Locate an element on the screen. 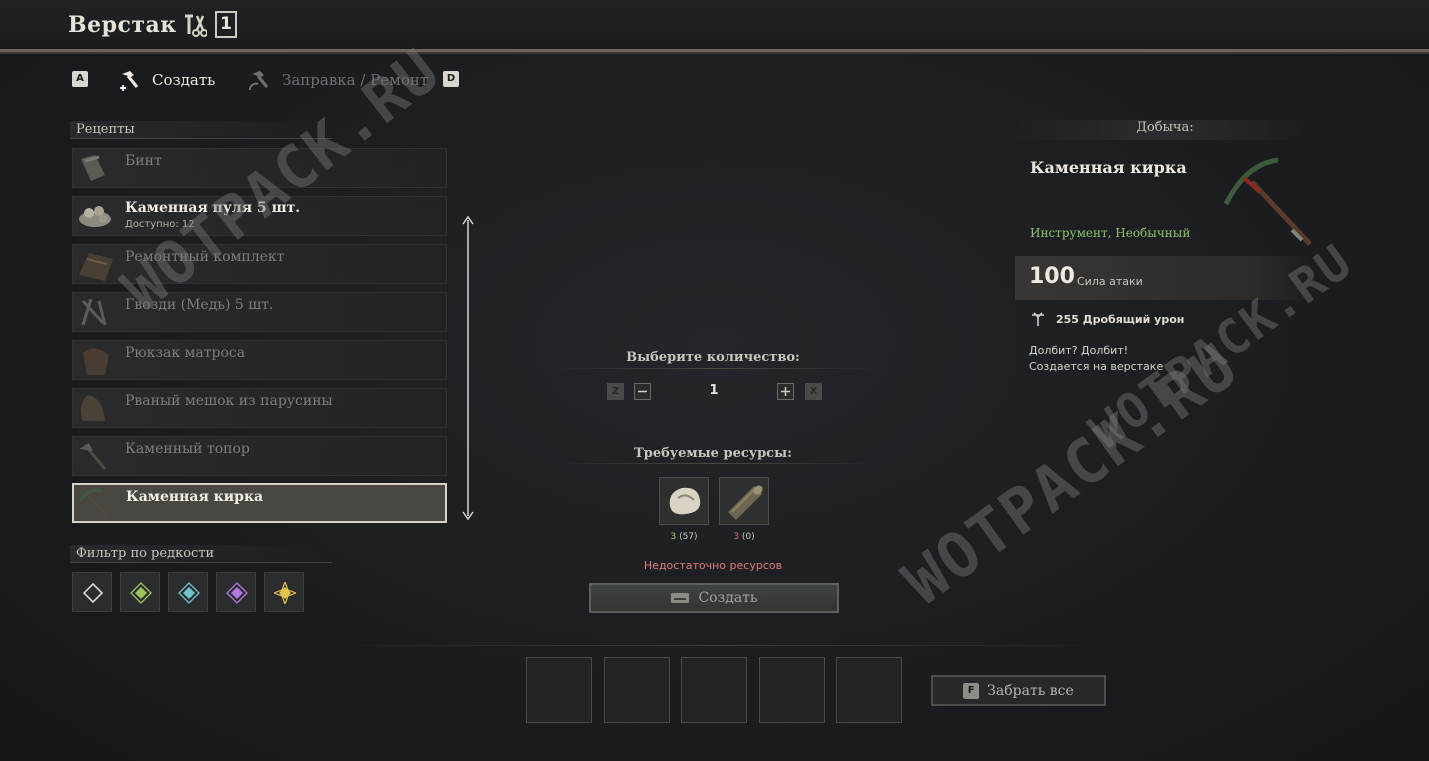 Image resolution: width=1429 pixels, height=761 pixels. bandage-icon is located at coordinates (93, 168).